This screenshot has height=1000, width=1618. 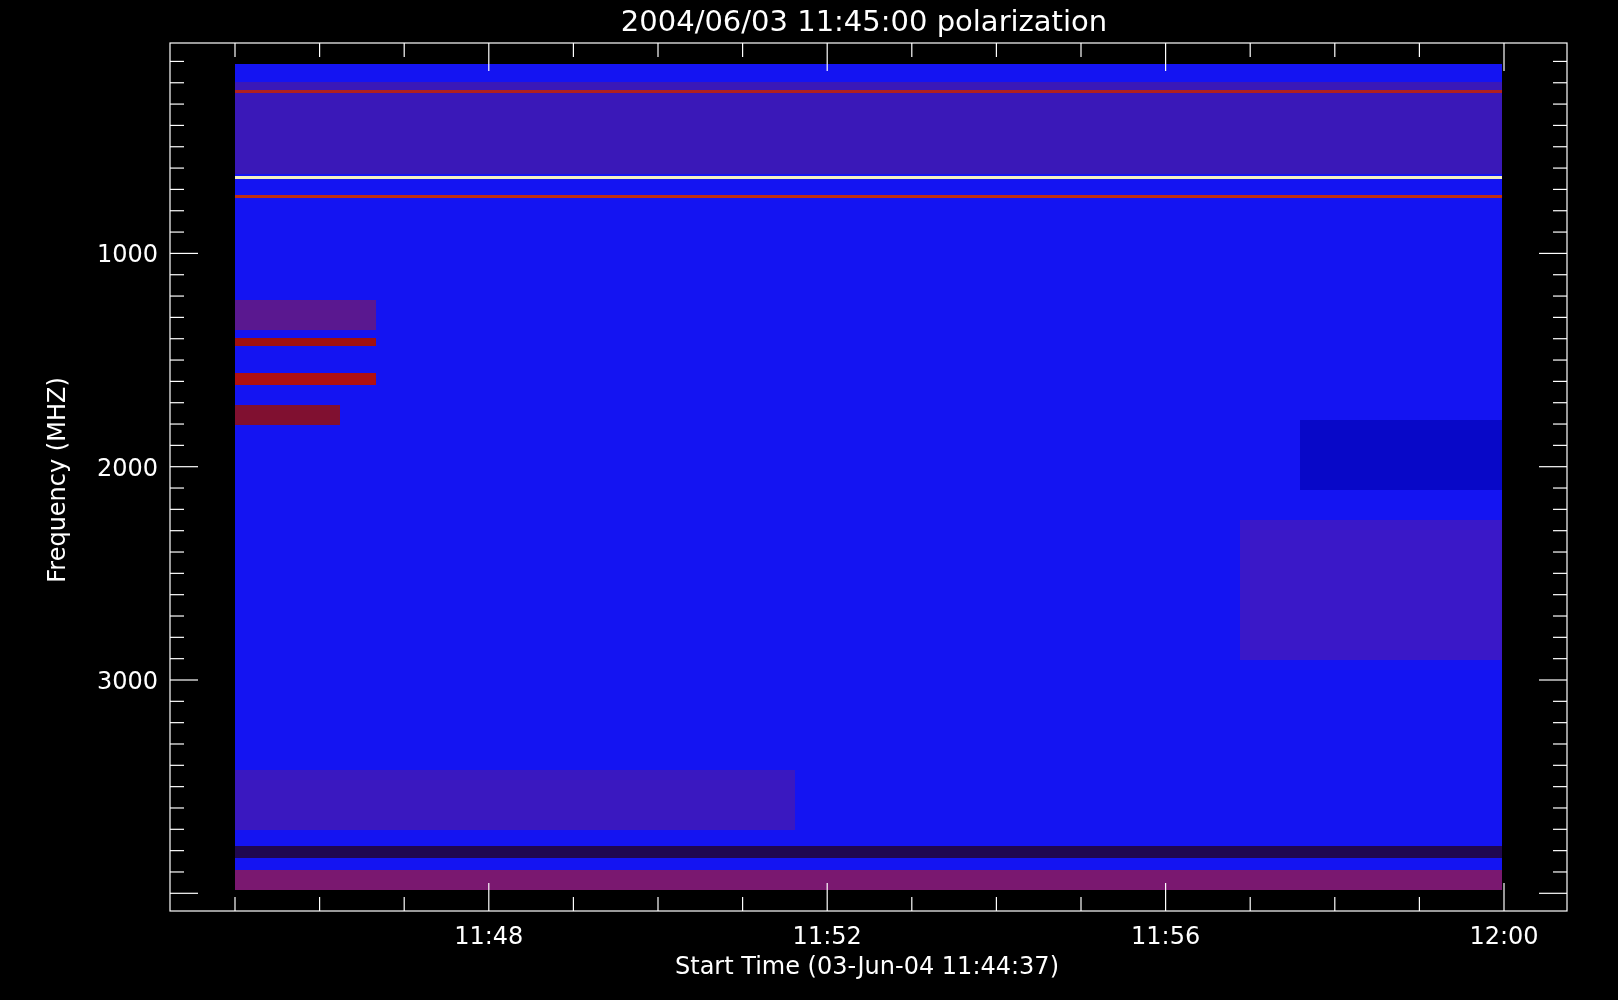 What do you see at coordinates (1504, 936) in the screenshot?
I see `x-tick-label: 12:00` at bounding box center [1504, 936].